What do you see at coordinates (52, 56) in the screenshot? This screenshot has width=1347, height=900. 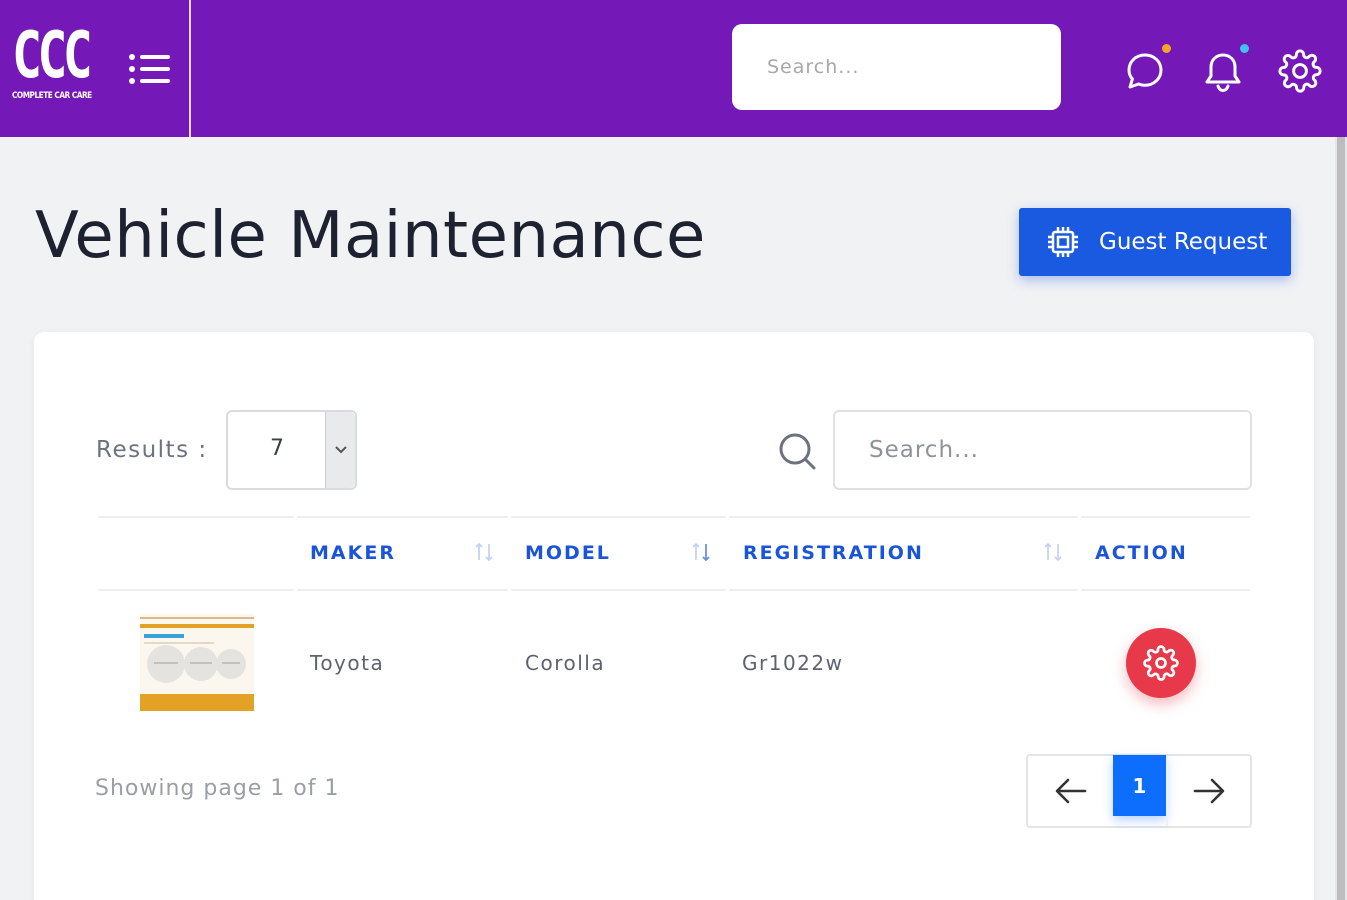 I see `logo-text: CCC` at bounding box center [52, 56].